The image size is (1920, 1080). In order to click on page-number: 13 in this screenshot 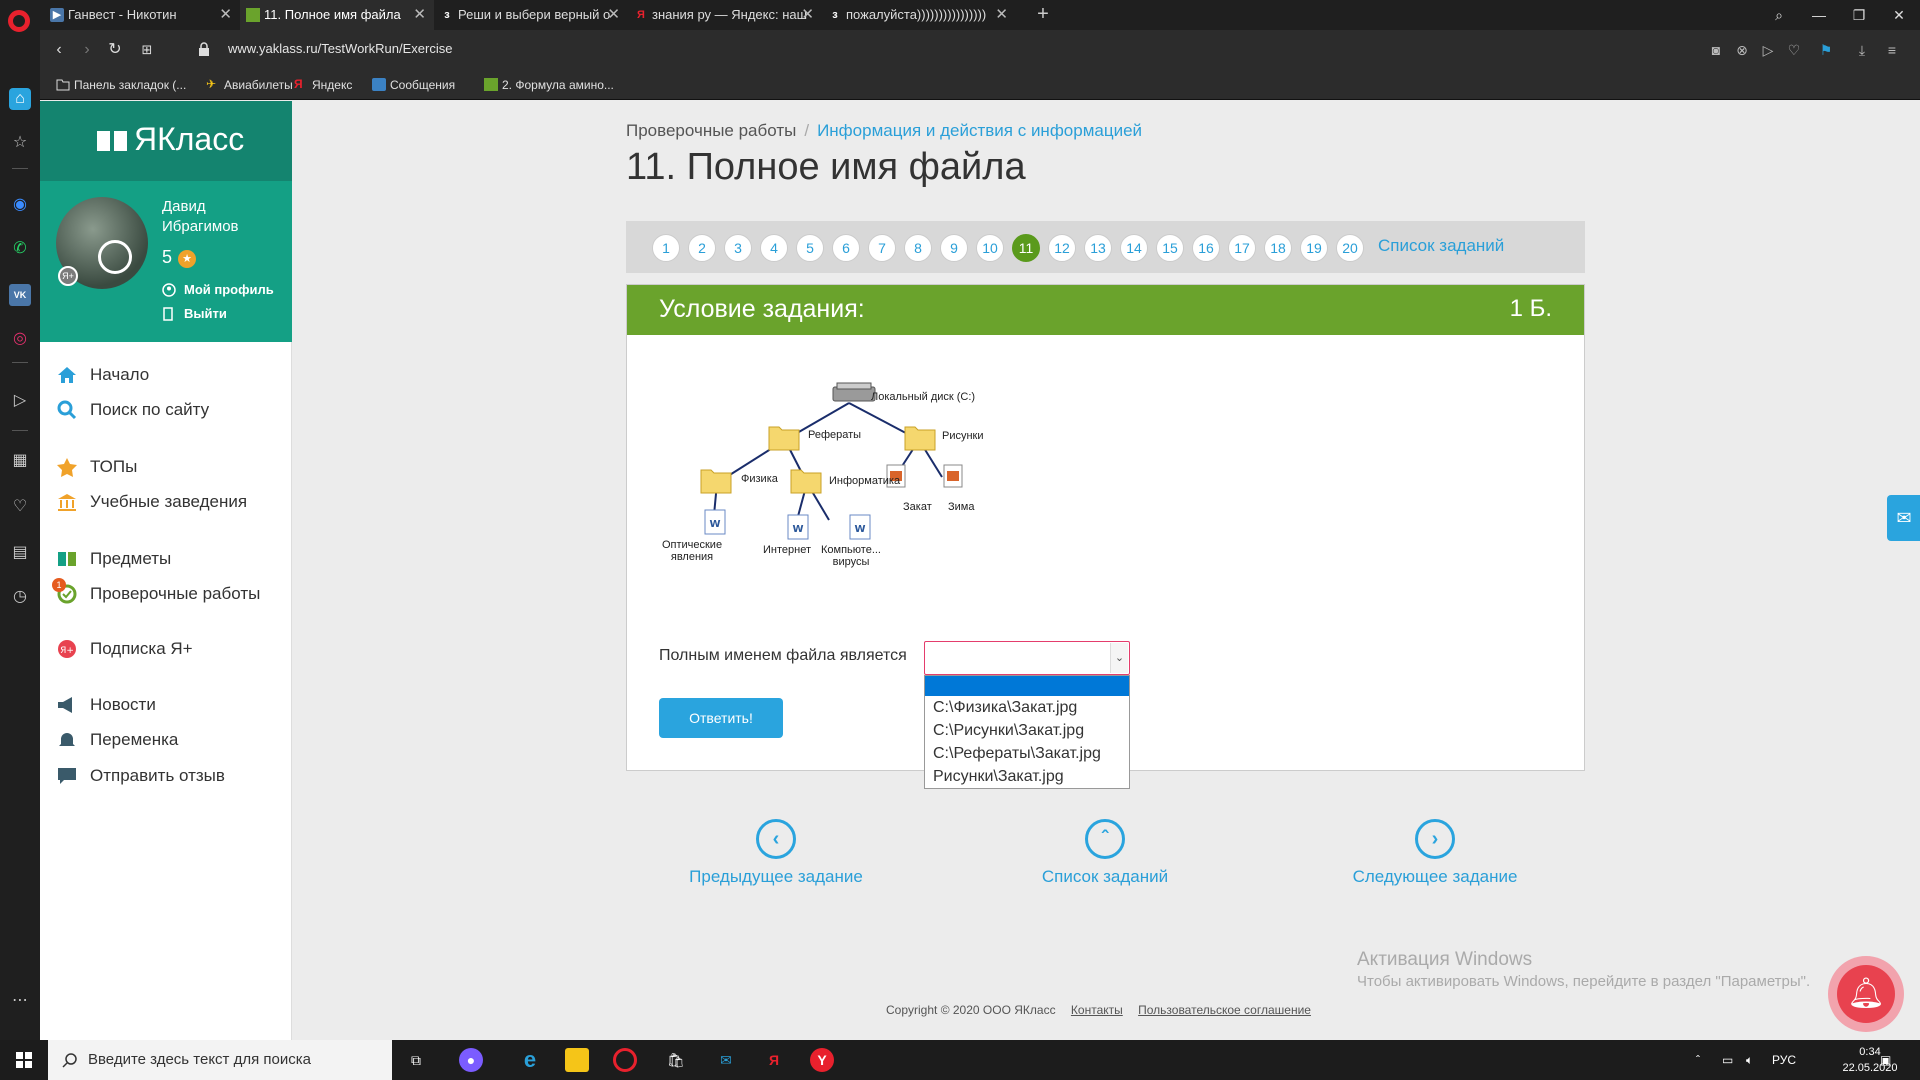, I will do `click(1098, 248)`.